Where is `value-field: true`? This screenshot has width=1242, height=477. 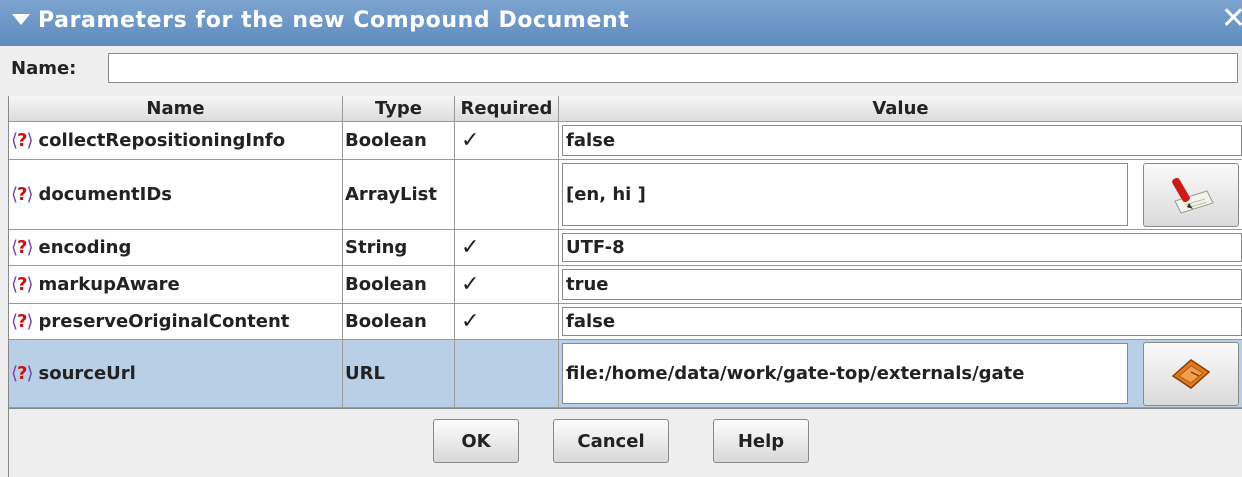 value-field: true is located at coordinates (902, 284).